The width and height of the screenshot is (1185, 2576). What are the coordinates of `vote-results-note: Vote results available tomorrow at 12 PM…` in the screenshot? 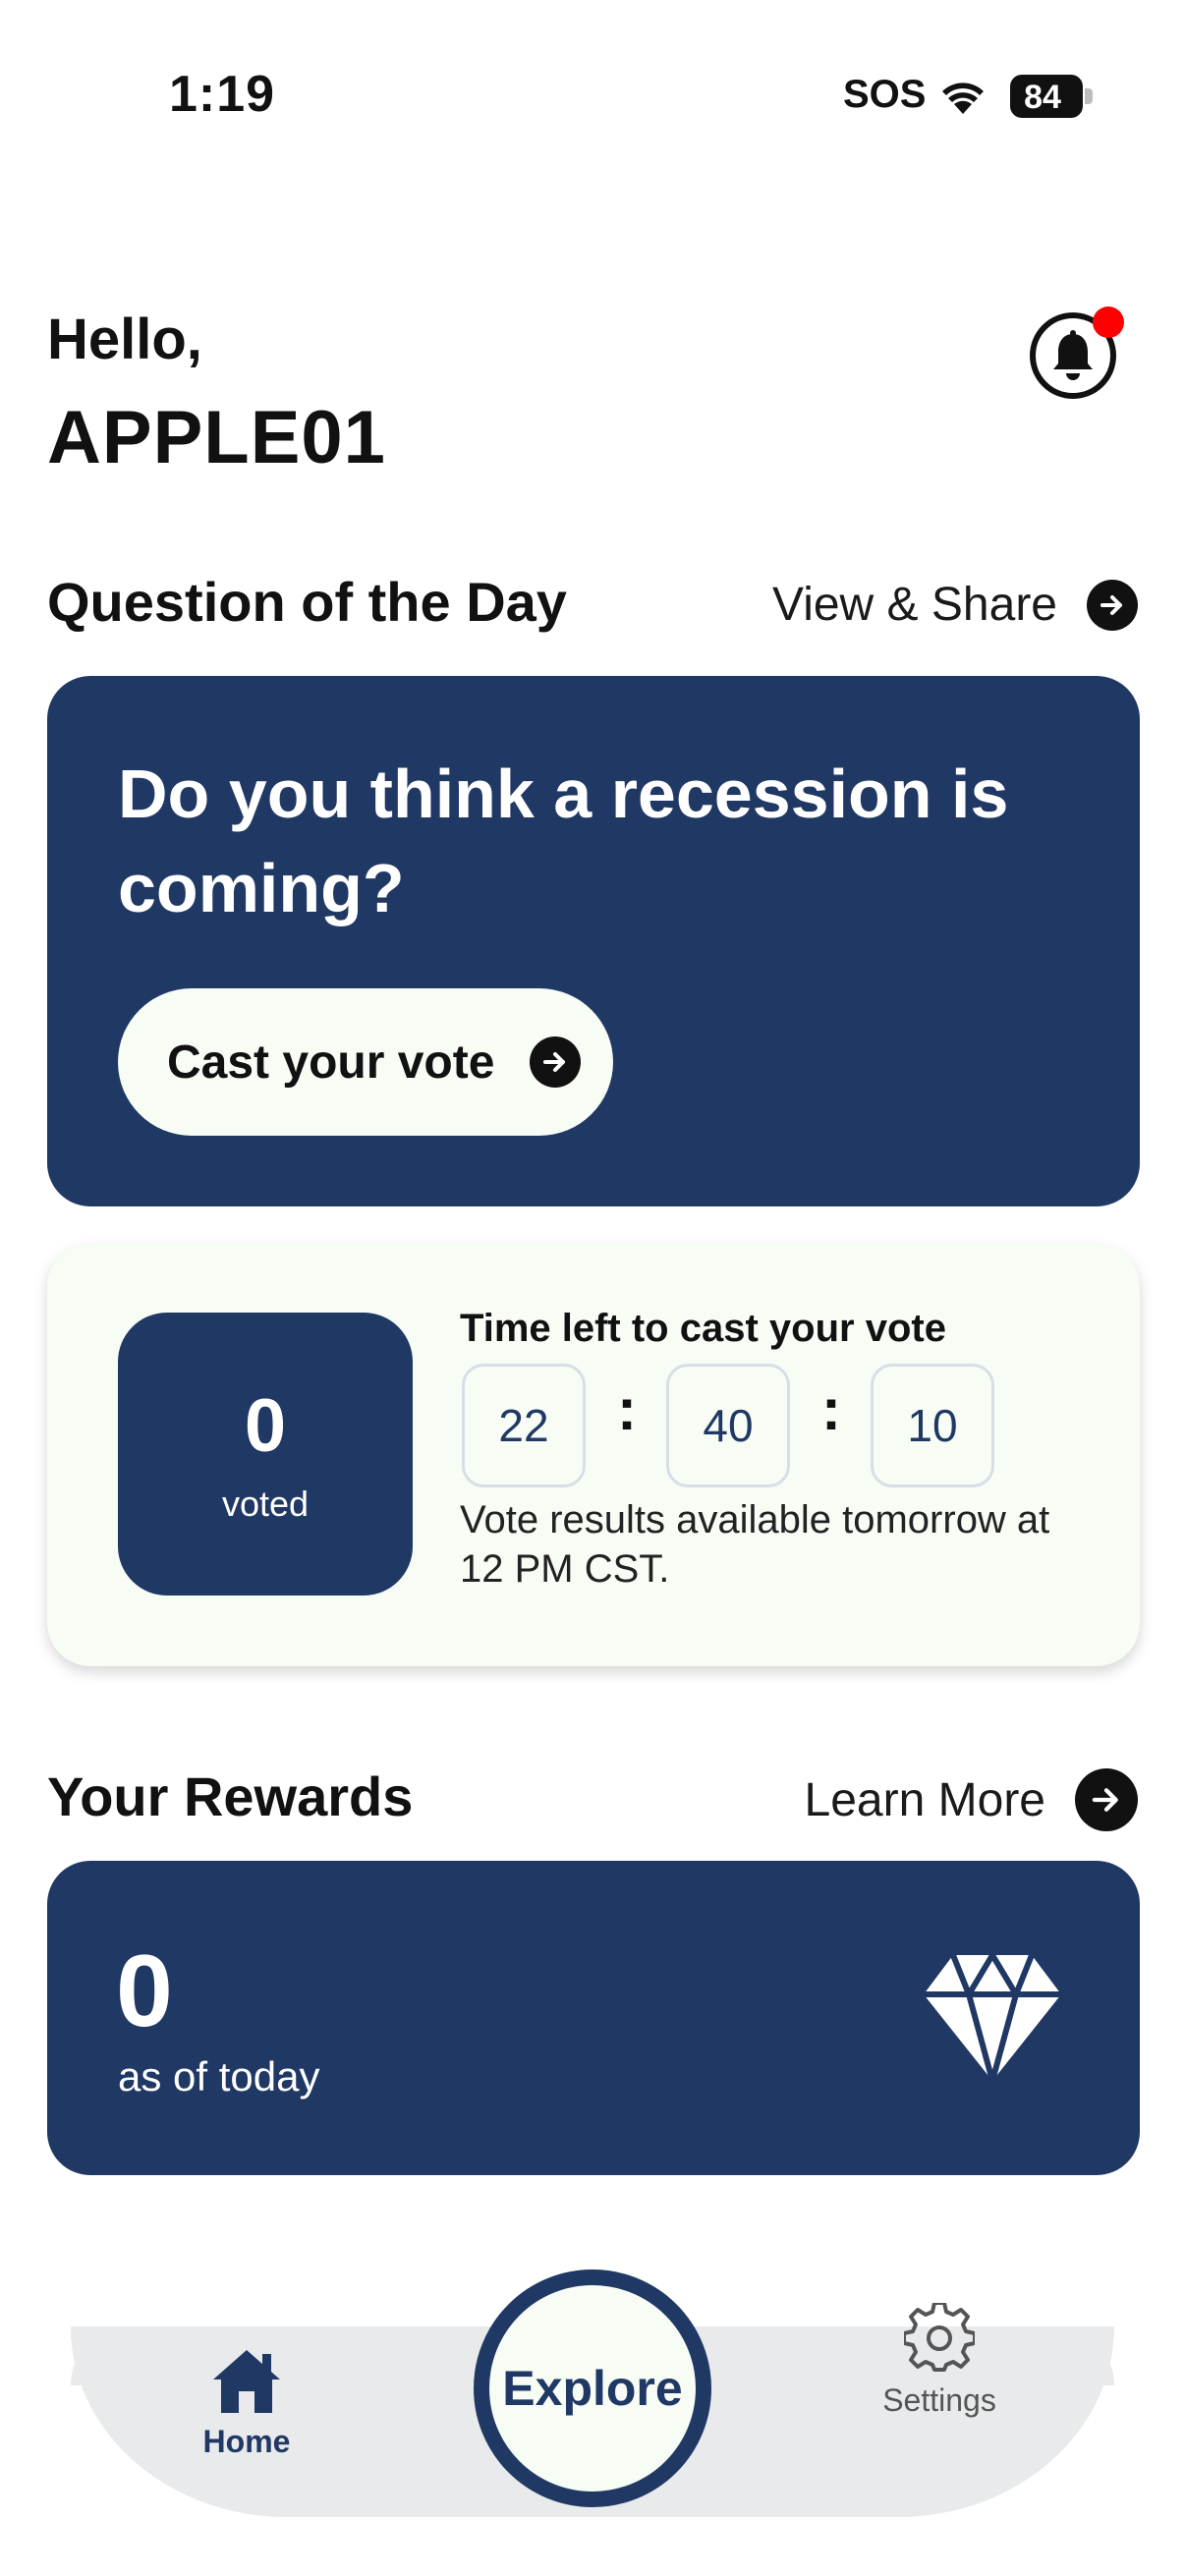 It's located at (755, 1544).